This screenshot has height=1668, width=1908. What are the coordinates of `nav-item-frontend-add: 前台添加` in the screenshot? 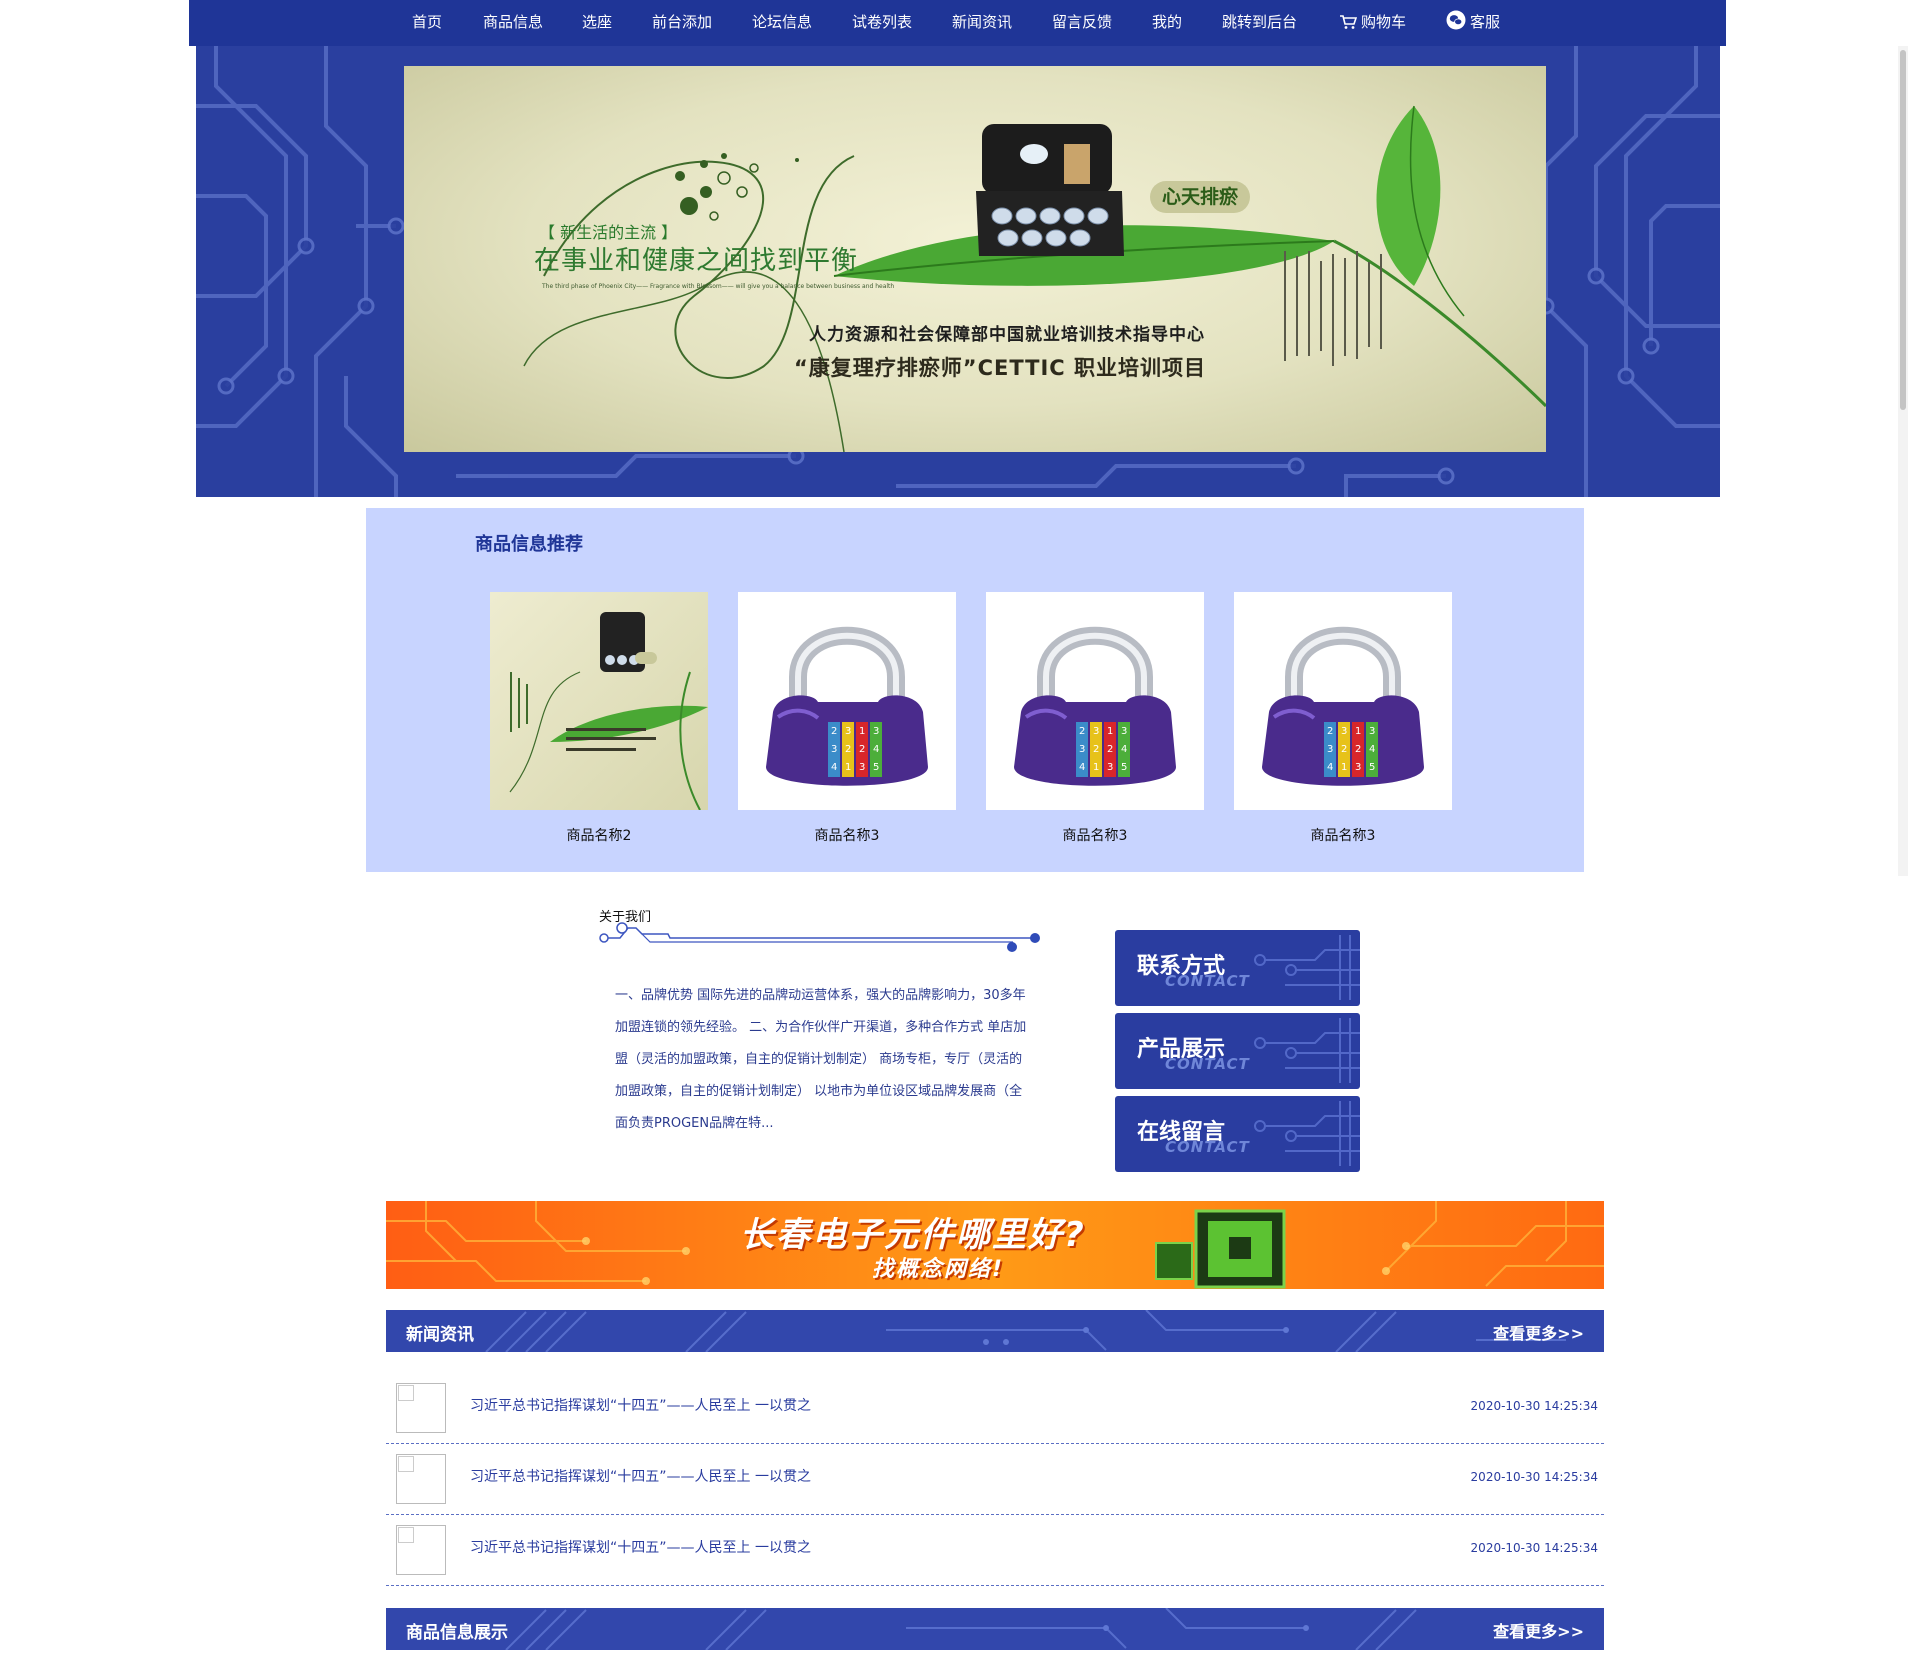 It's located at (682, 23).